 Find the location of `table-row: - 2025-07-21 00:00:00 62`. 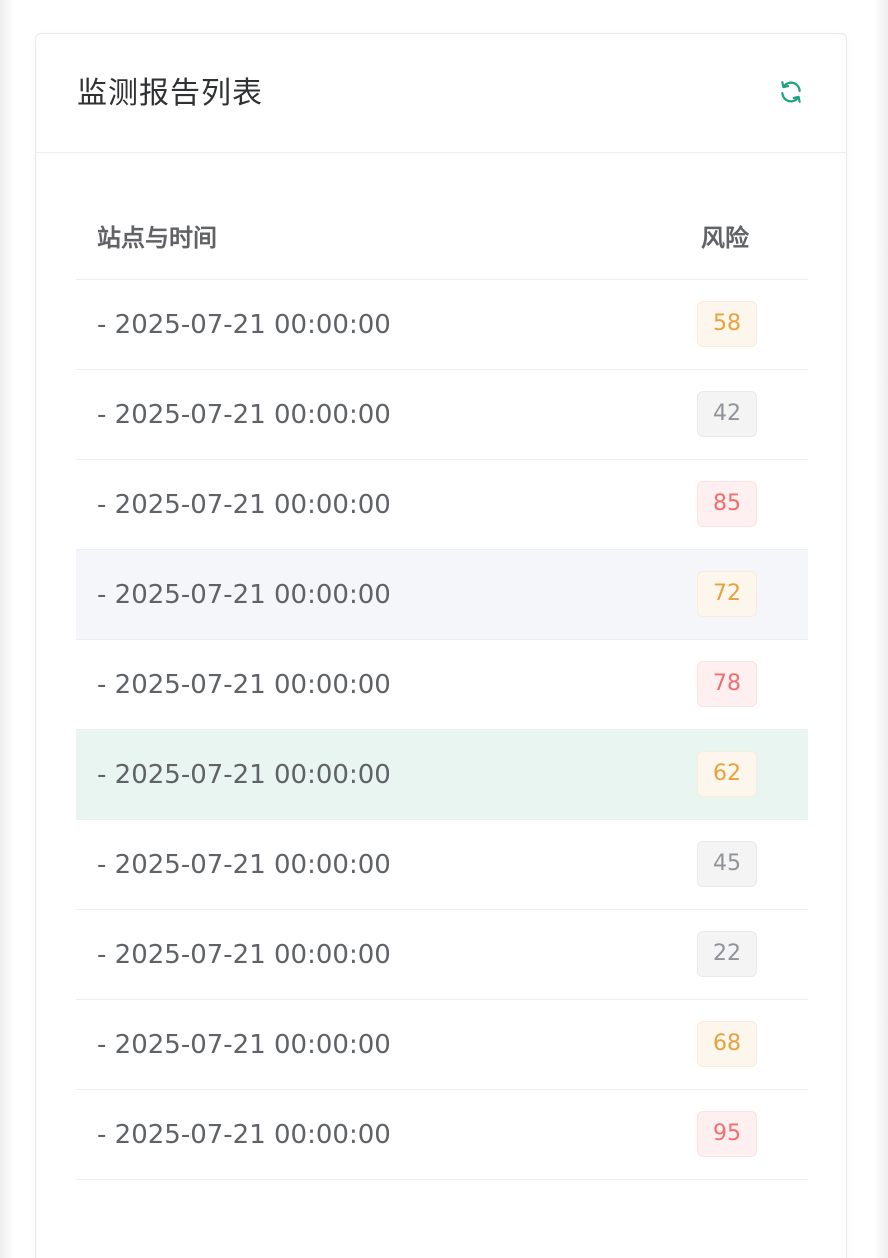

table-row: - 2025-07-21 00:00:00 62 is located at coordinates (442, 775).